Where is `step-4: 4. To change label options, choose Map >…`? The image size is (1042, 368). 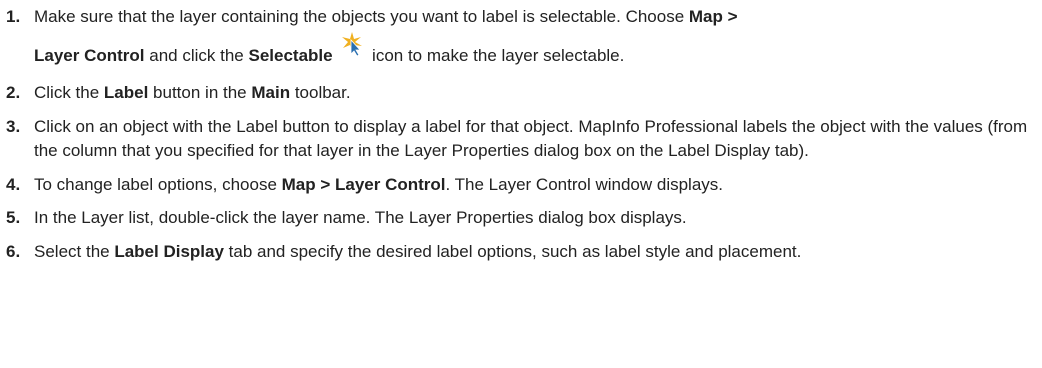 step-4: 4. To change label options, choose Map >… is located at coordinates (524, 185).